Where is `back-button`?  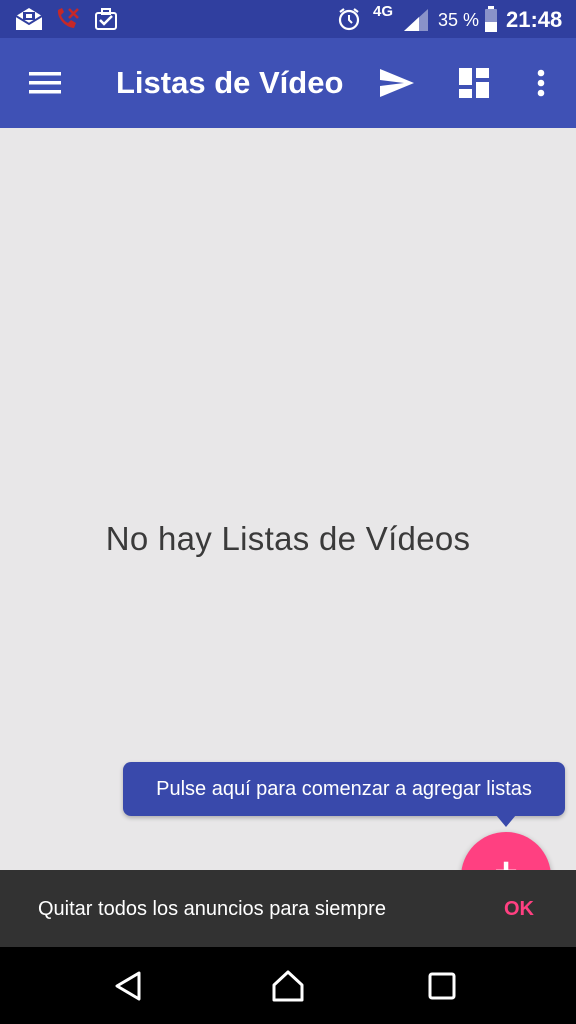
back-button is located at coordinates (128, 986).